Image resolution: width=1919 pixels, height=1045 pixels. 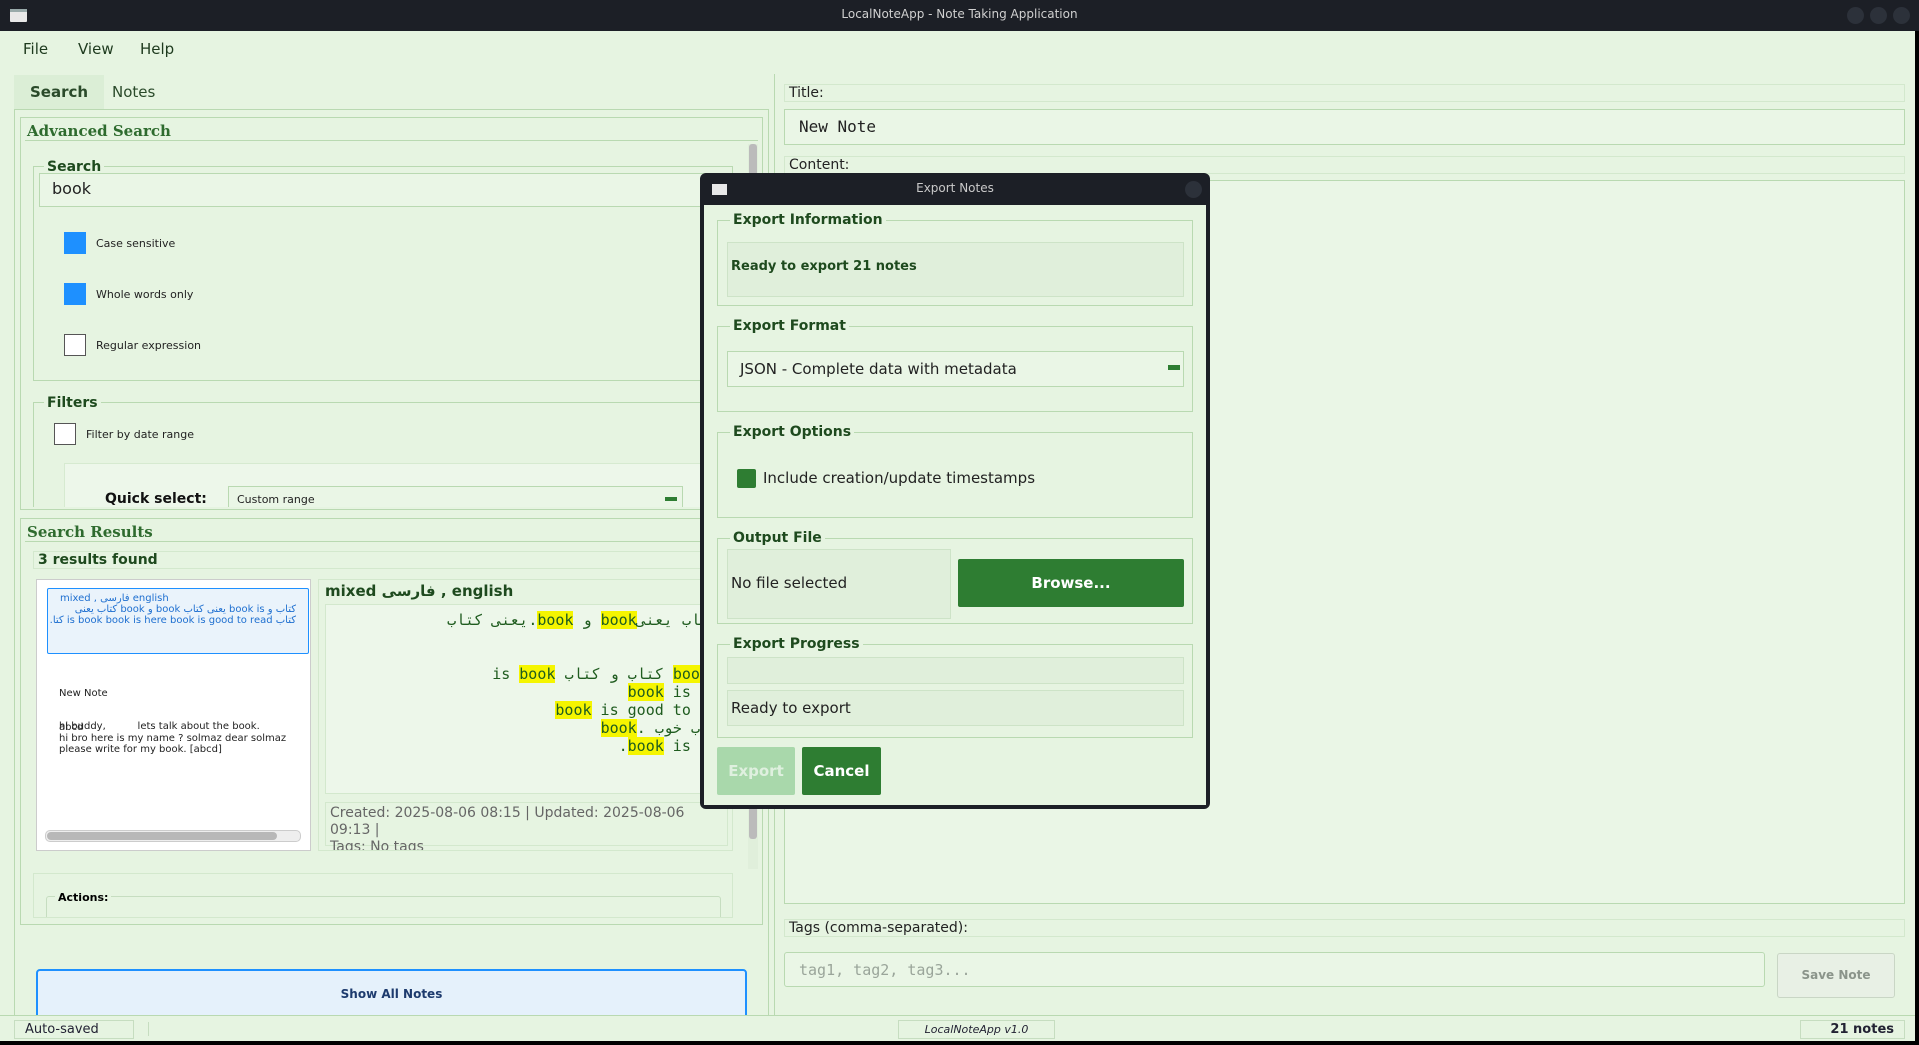 I want to click on tab-notes: Notes, so click(x=133, y=92).